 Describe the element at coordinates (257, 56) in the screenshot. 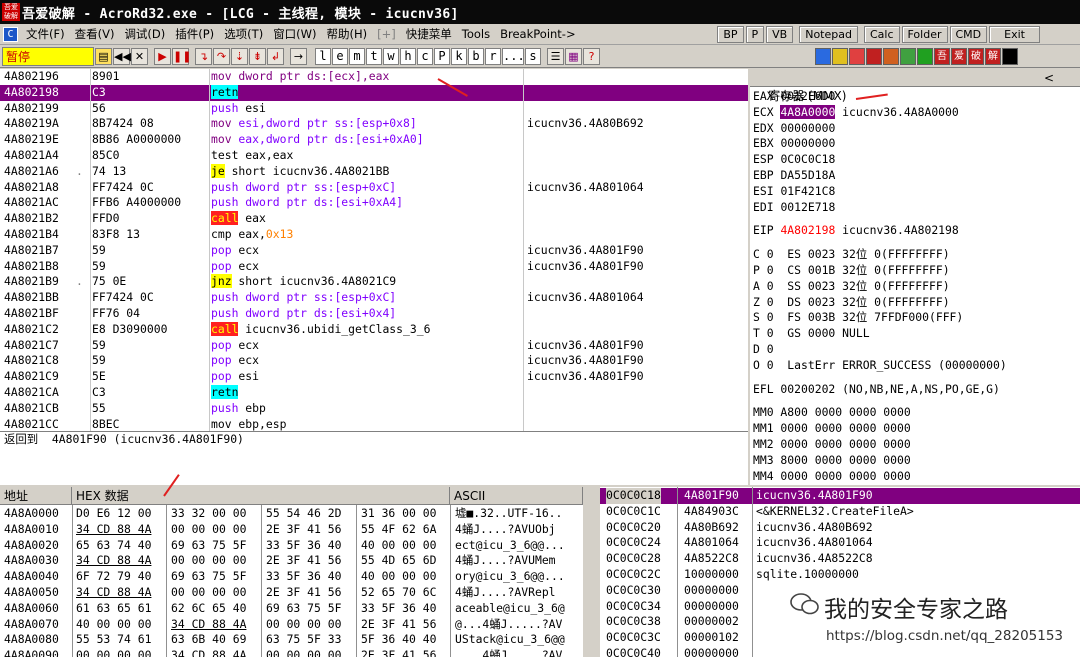

I see `trace-over-icon: ⇟` at that location.